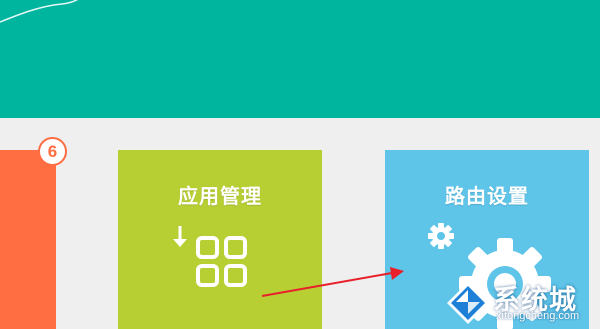  Describe the element at coordinates (468, 303) in the screenshot. I see `diamond-logo-icon` at that location.